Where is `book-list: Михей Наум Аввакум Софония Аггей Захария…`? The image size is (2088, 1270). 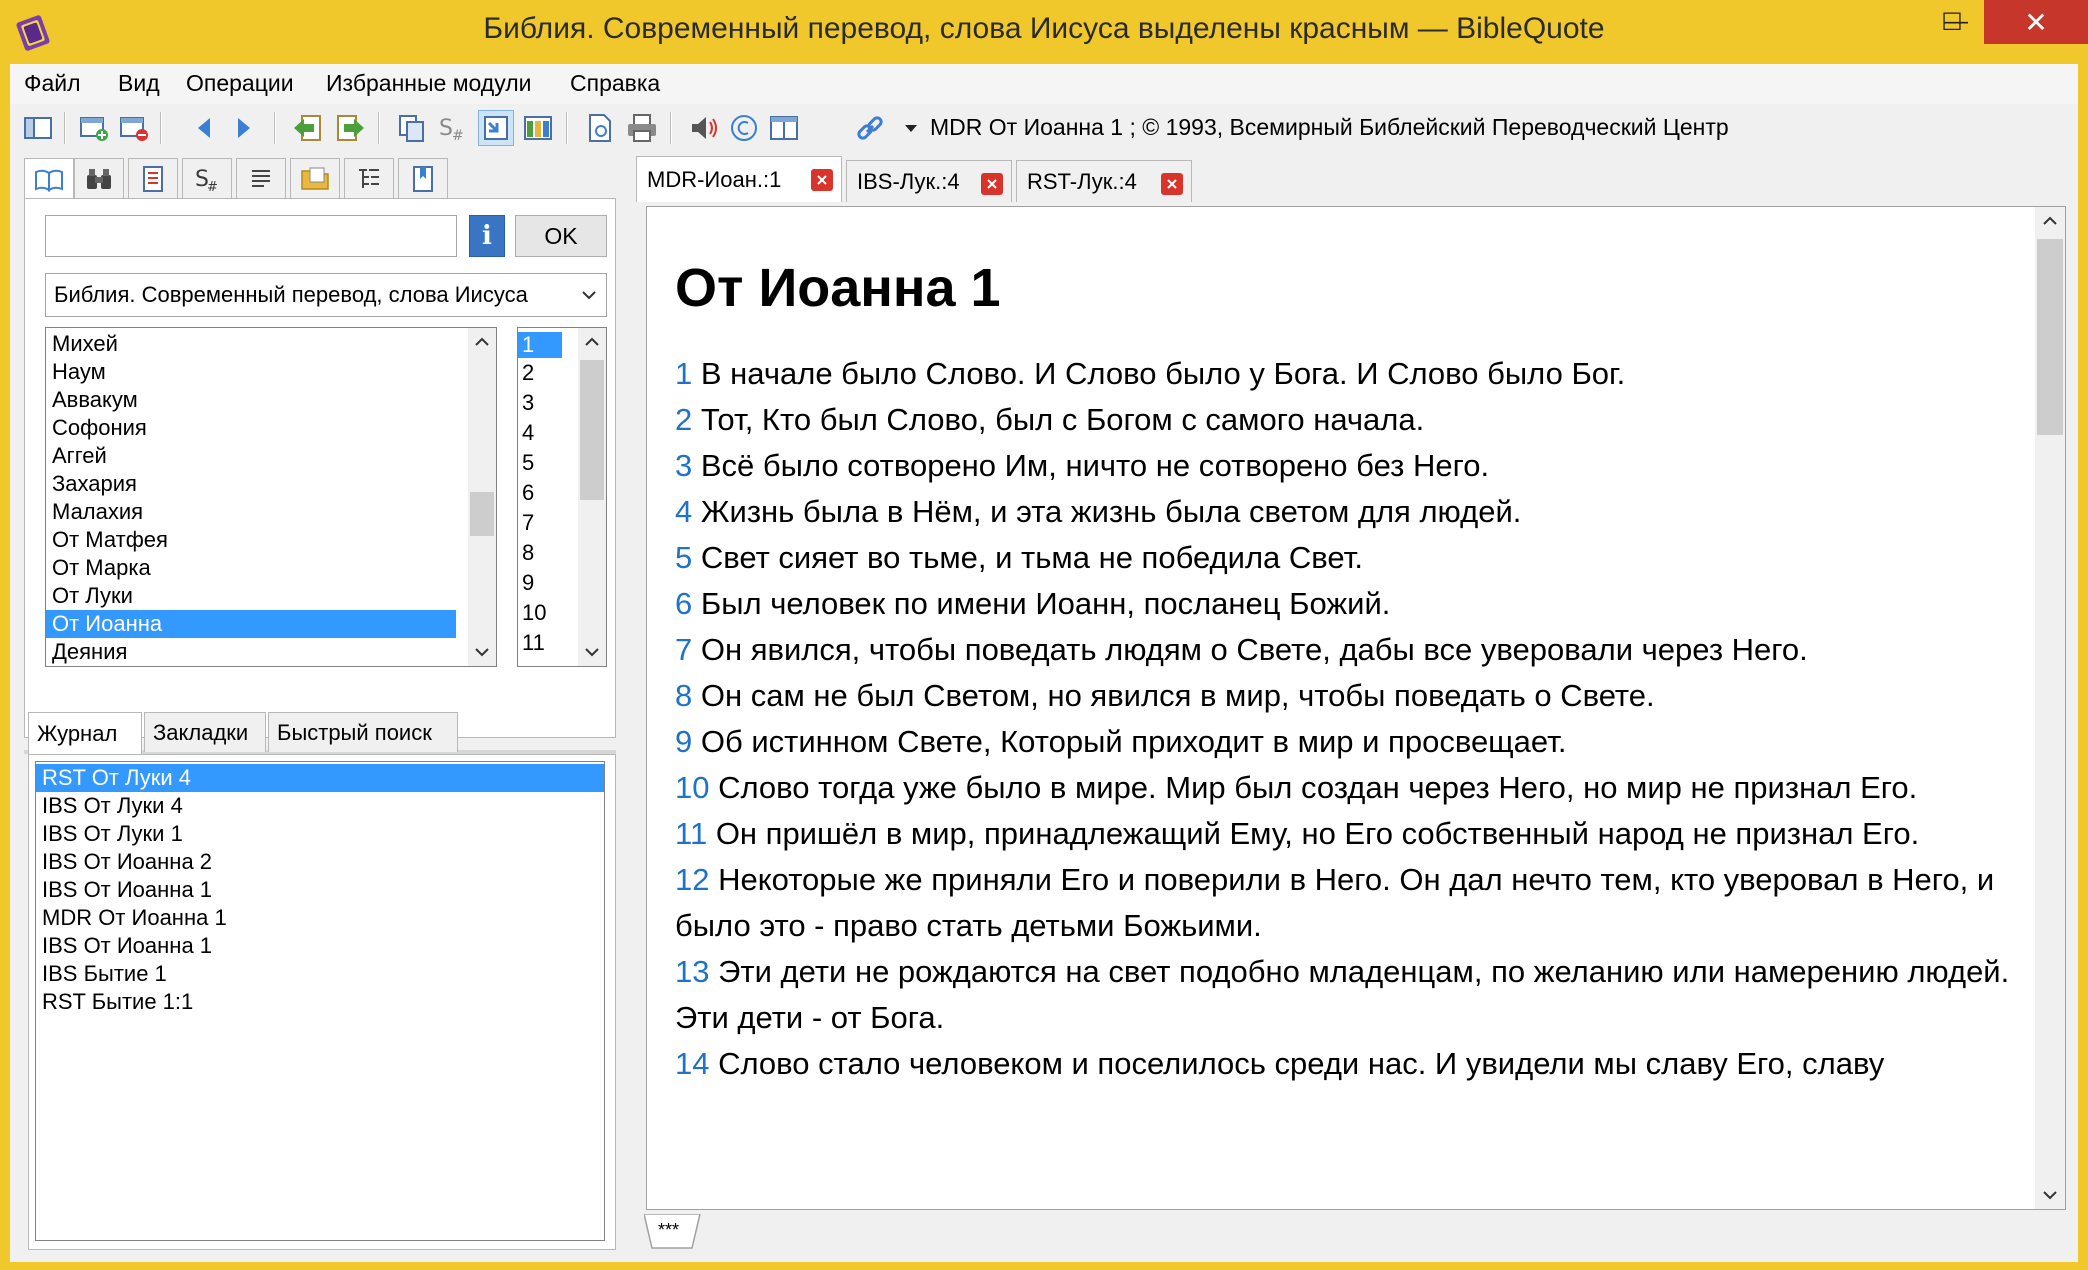 book-list: Михей Наум Аввакум Софония Аггей Захария… is located at coordinates (271, 497).